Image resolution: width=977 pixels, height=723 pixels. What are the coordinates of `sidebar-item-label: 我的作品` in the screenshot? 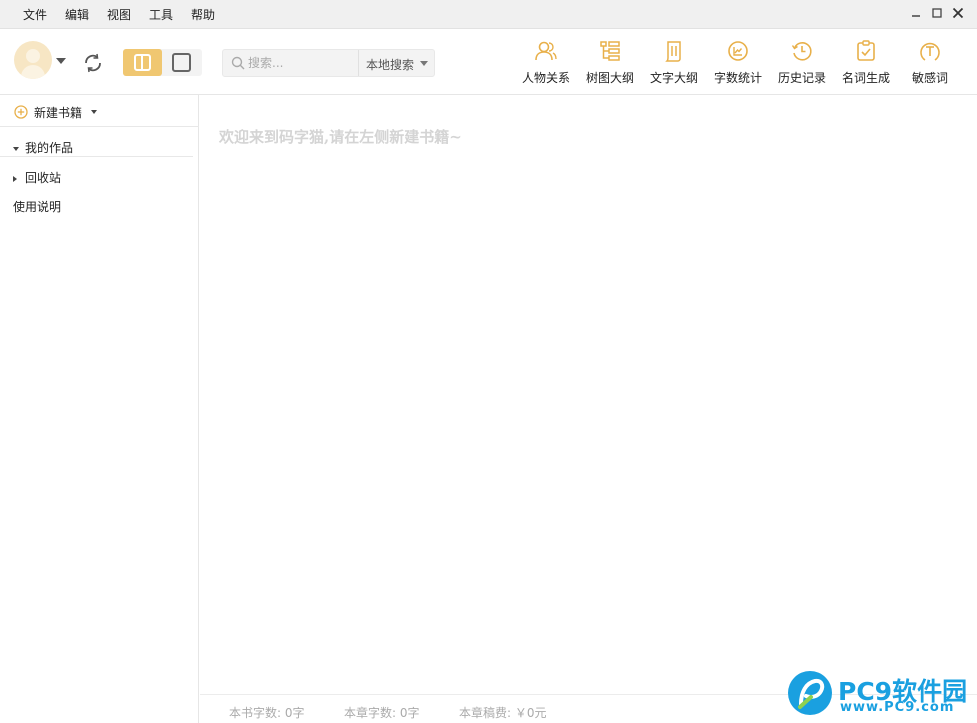 It's located at (49, 148).